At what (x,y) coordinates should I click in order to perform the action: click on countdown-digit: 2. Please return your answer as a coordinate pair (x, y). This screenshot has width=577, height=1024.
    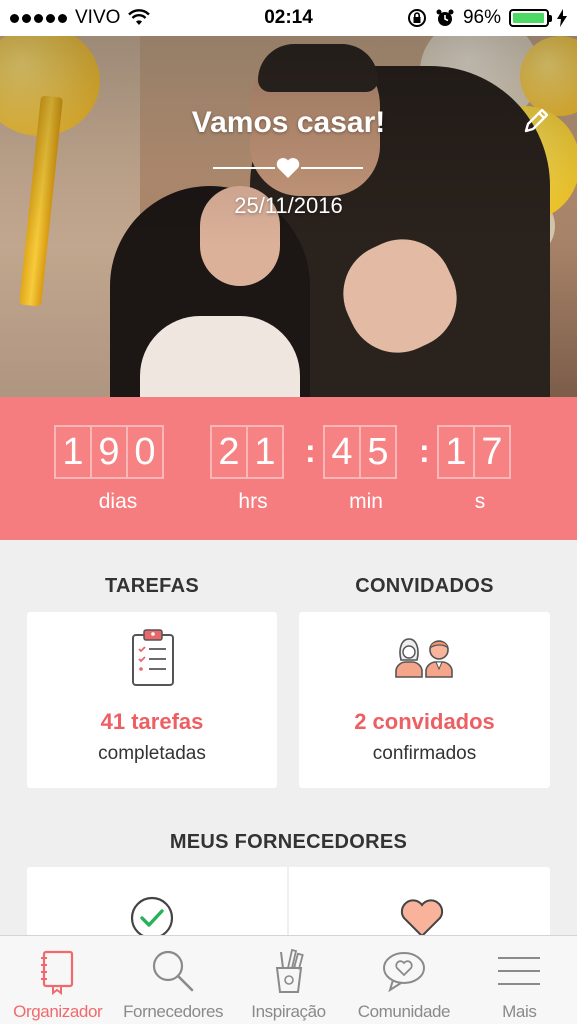
    Looking at the image, I should click on (229, 452).